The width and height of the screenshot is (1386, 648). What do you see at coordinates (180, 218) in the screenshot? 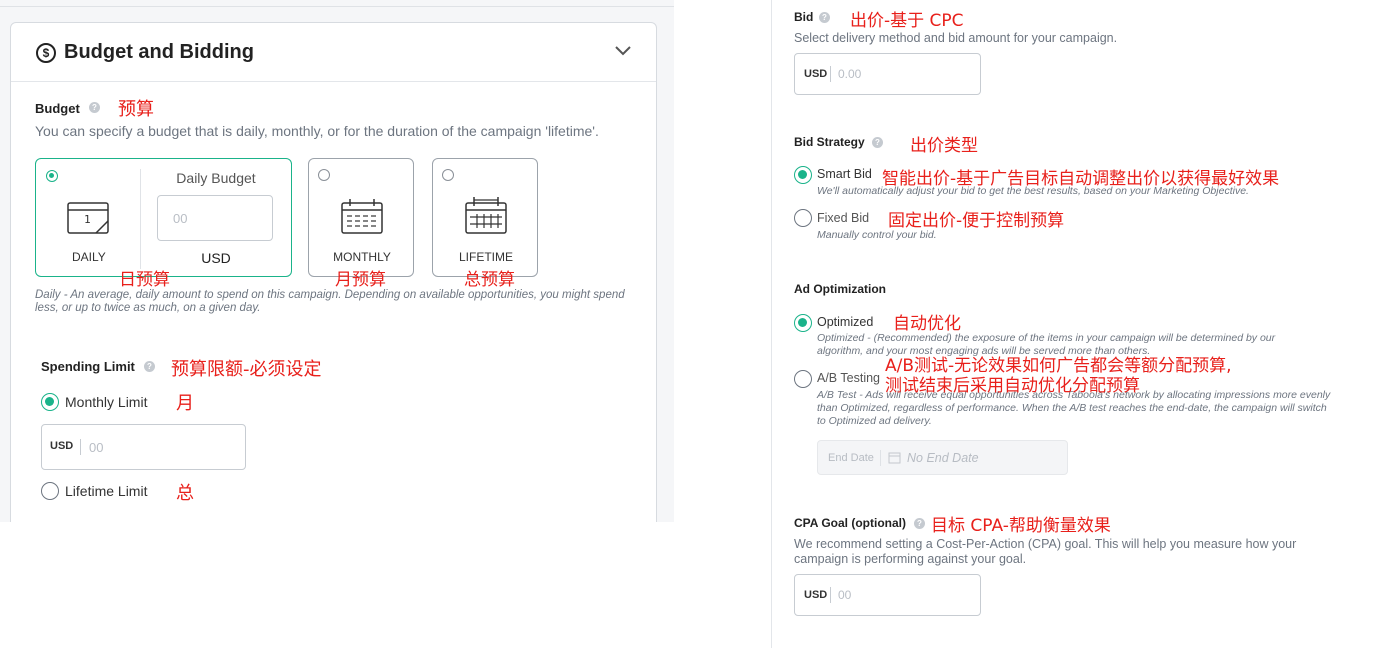
I see `daily-budget-placeholder: 00` at bounding box center [180, 218].